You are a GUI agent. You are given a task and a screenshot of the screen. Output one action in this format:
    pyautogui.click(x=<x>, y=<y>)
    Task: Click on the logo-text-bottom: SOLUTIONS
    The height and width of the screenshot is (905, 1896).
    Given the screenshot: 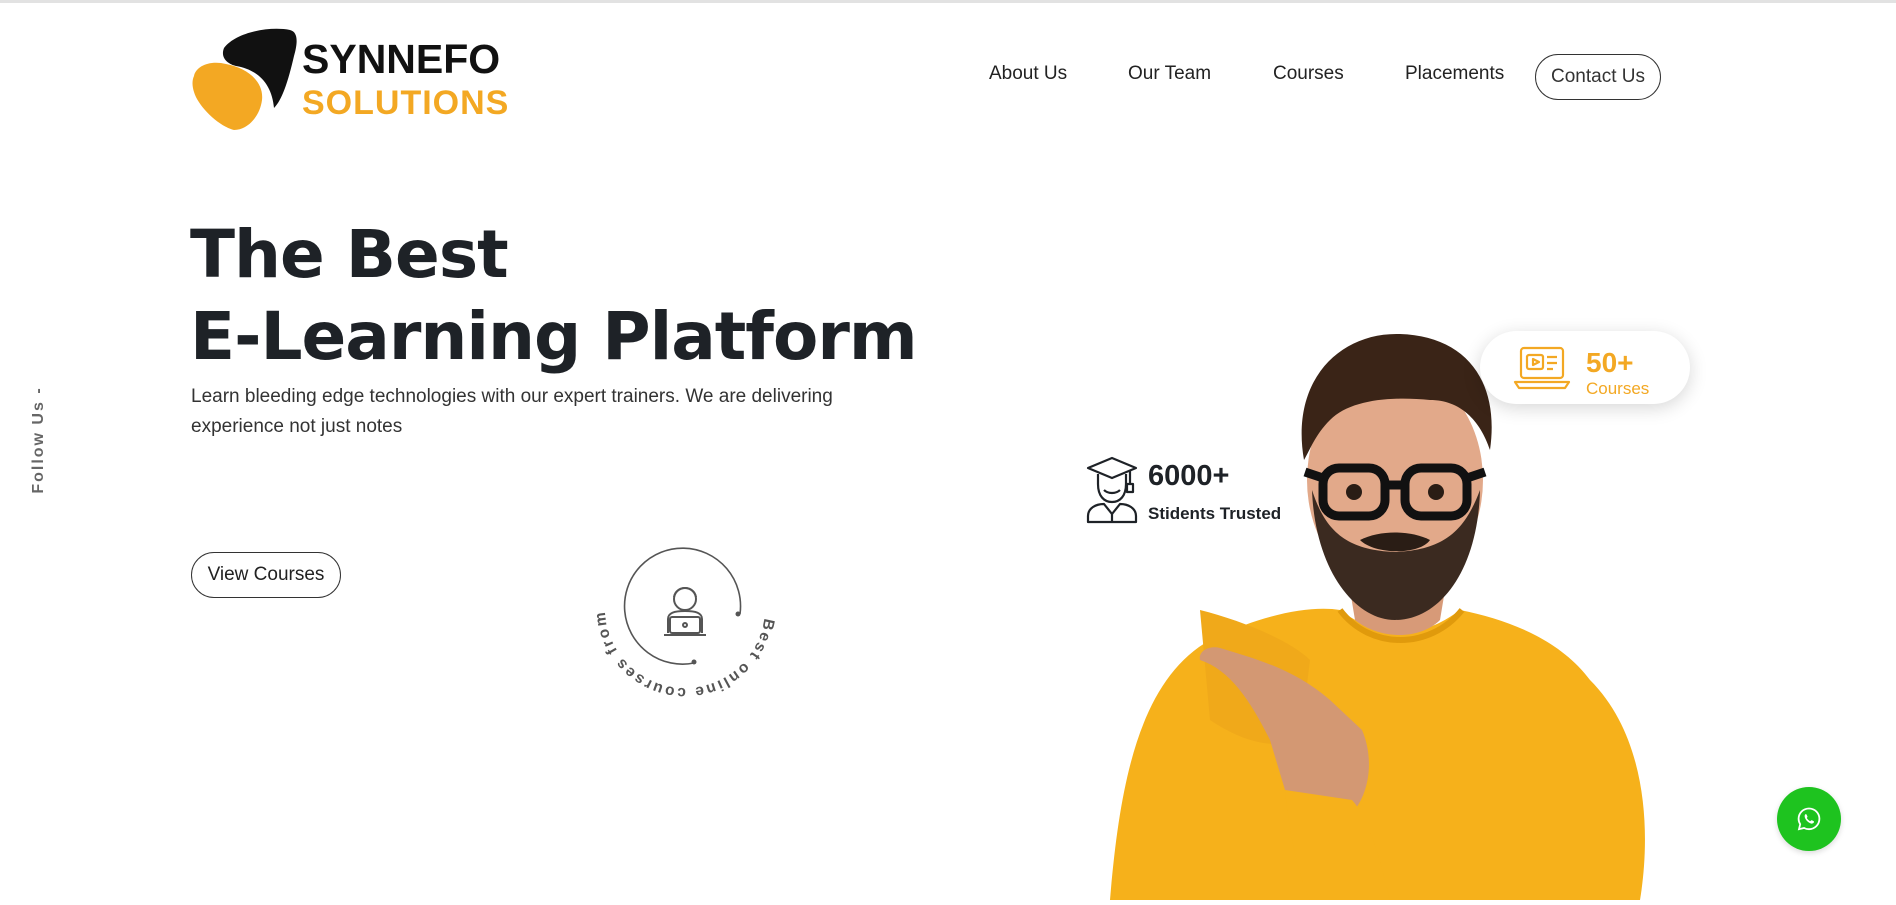 What is the action you would take?
    pyautogui.click(x=406, y=103)
    